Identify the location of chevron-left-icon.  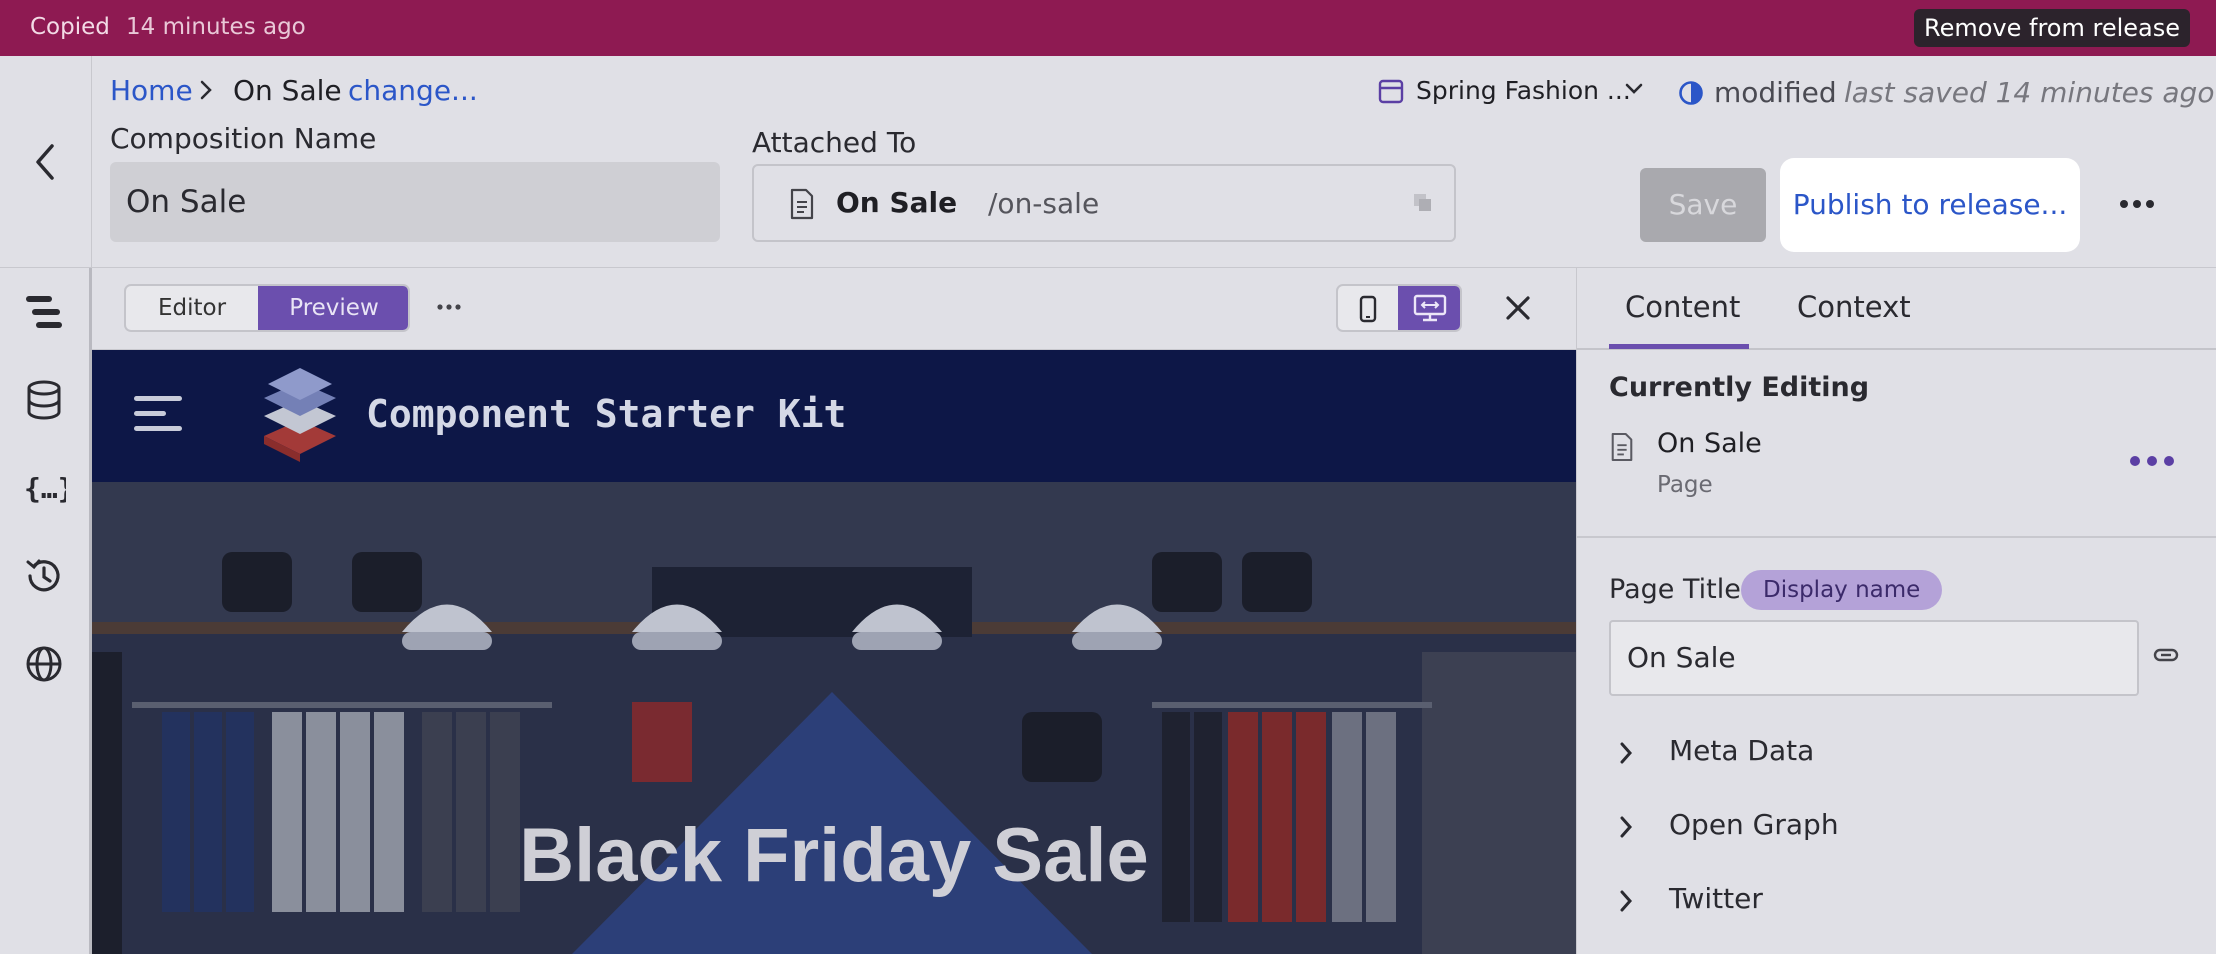
(45, 162).